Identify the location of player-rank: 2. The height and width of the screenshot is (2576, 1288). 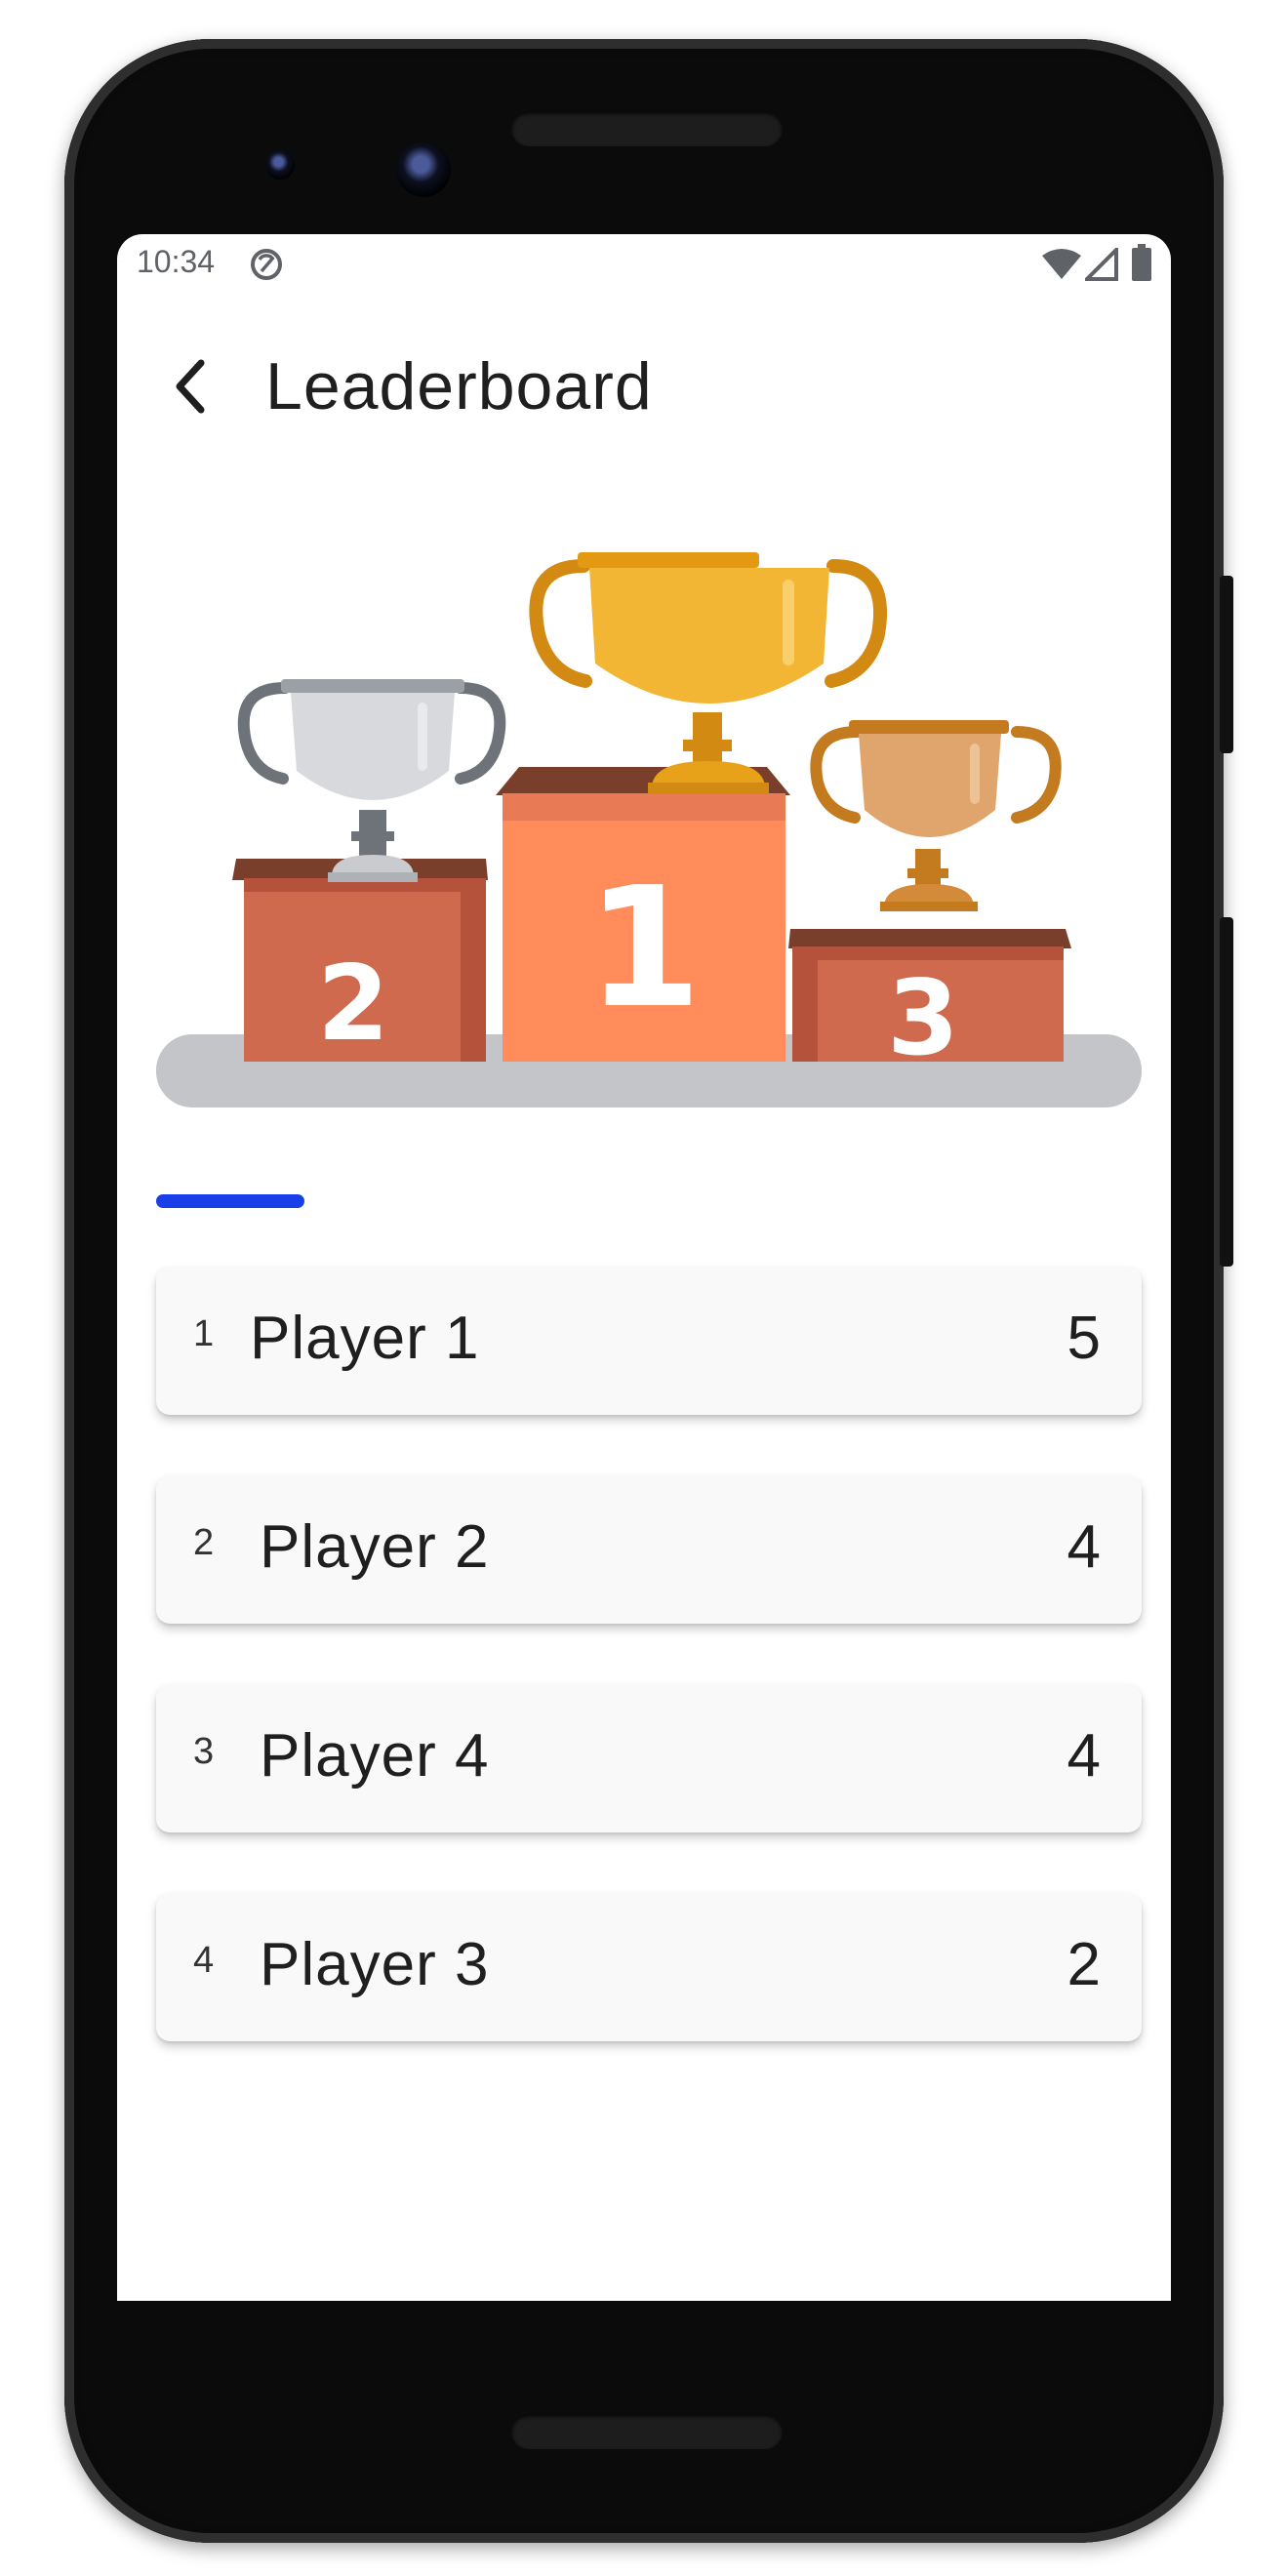
(204, 1542).